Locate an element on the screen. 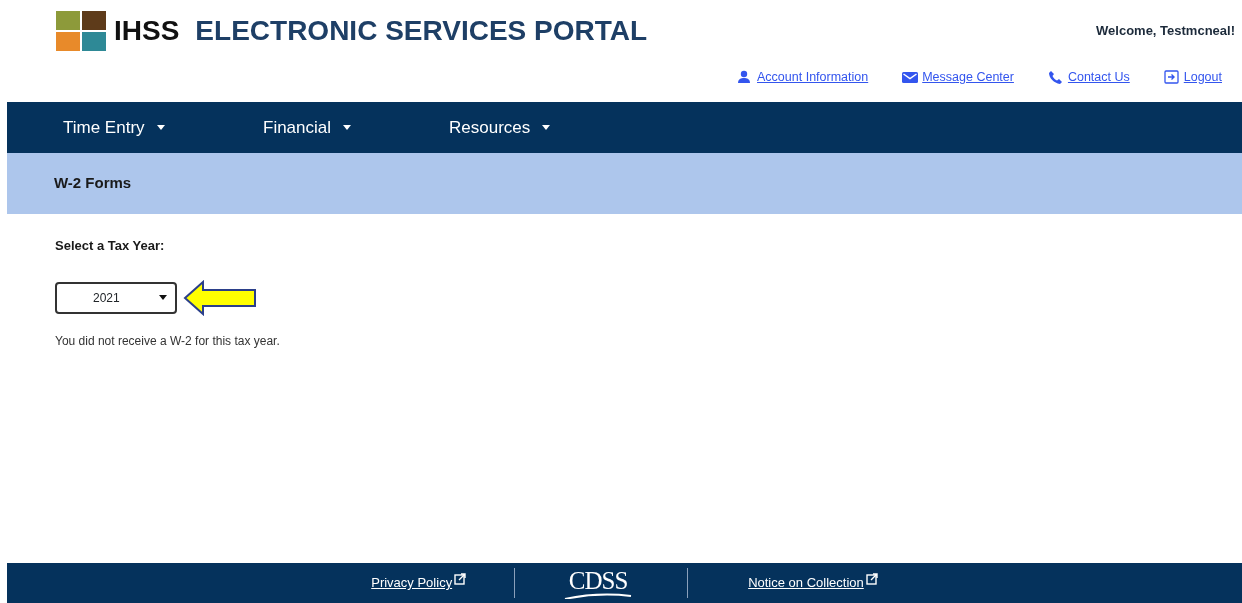 The width and height of the screenshot is (1242, 603). portal-title: ELECTRONIC SERVICES PORTAL is located at coordinates (421, 31).